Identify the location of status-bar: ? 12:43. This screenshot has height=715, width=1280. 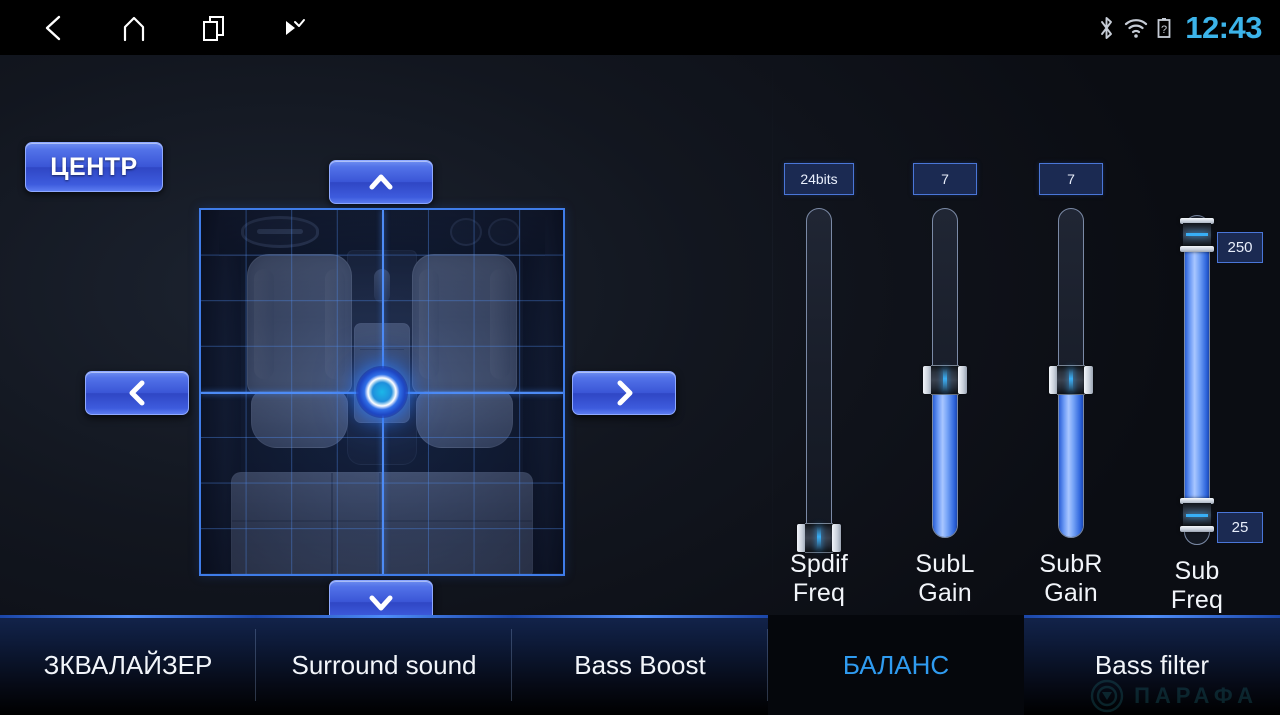
(640, 27).